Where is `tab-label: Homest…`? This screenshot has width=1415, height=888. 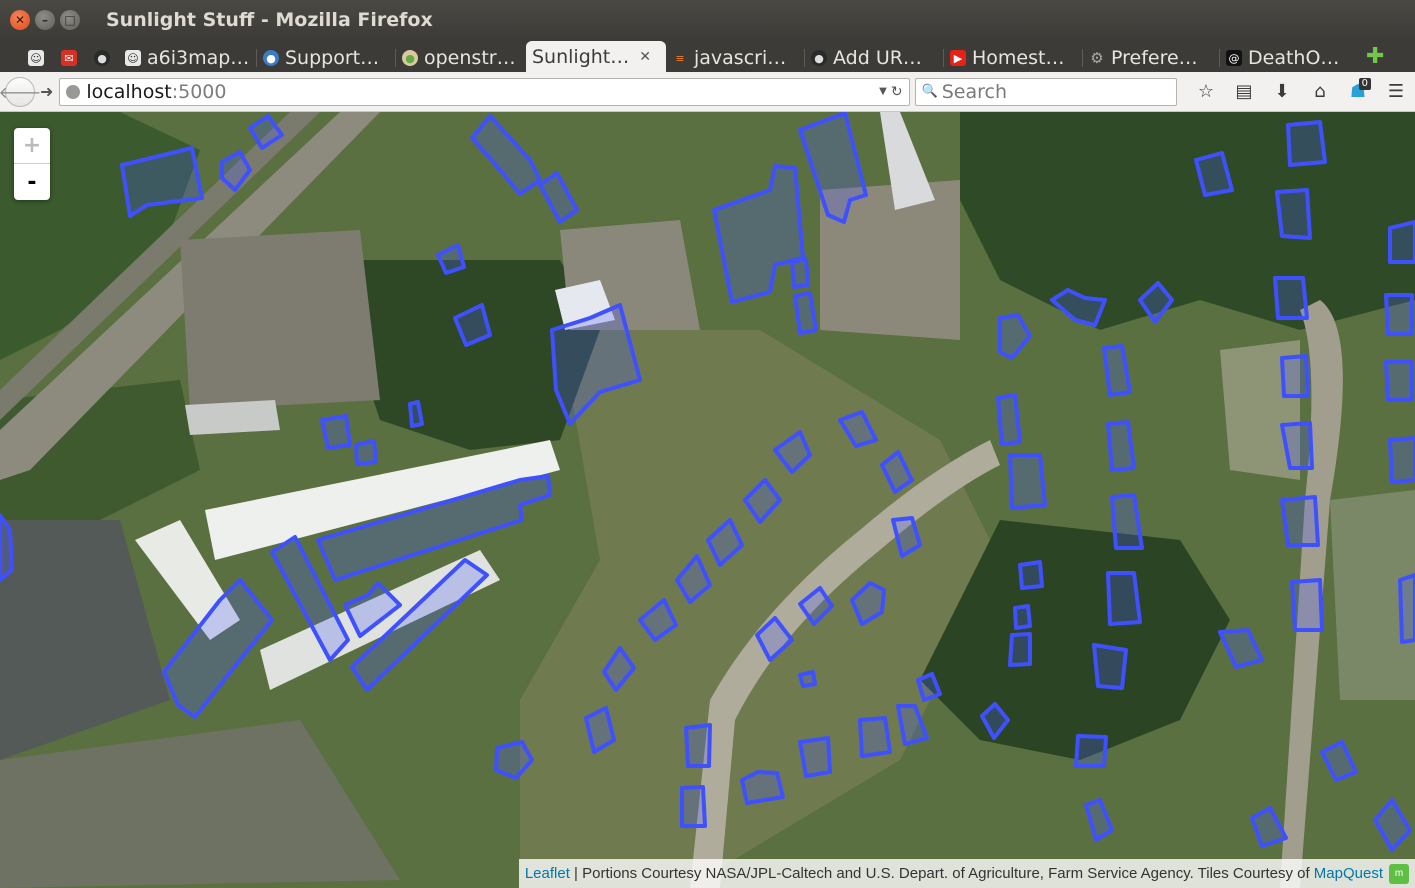
tab-label: Homest… is located at coordinates (1018, 58).